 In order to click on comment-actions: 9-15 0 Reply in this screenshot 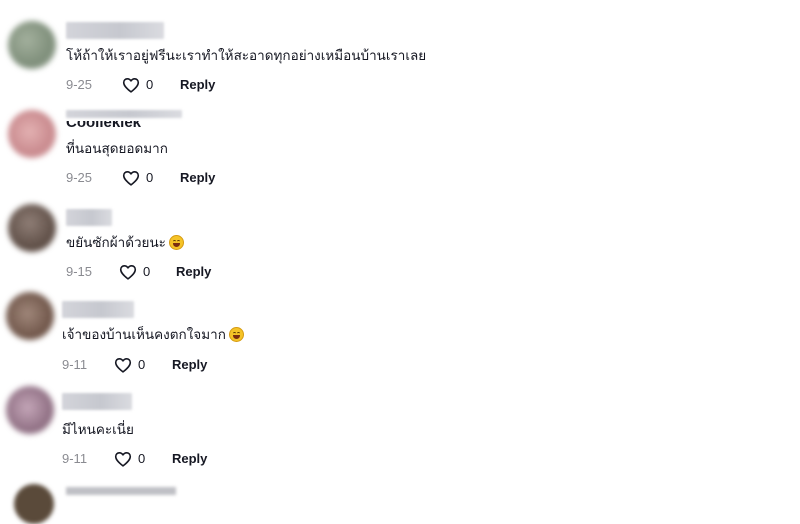, I will do `click(166, 272)`.